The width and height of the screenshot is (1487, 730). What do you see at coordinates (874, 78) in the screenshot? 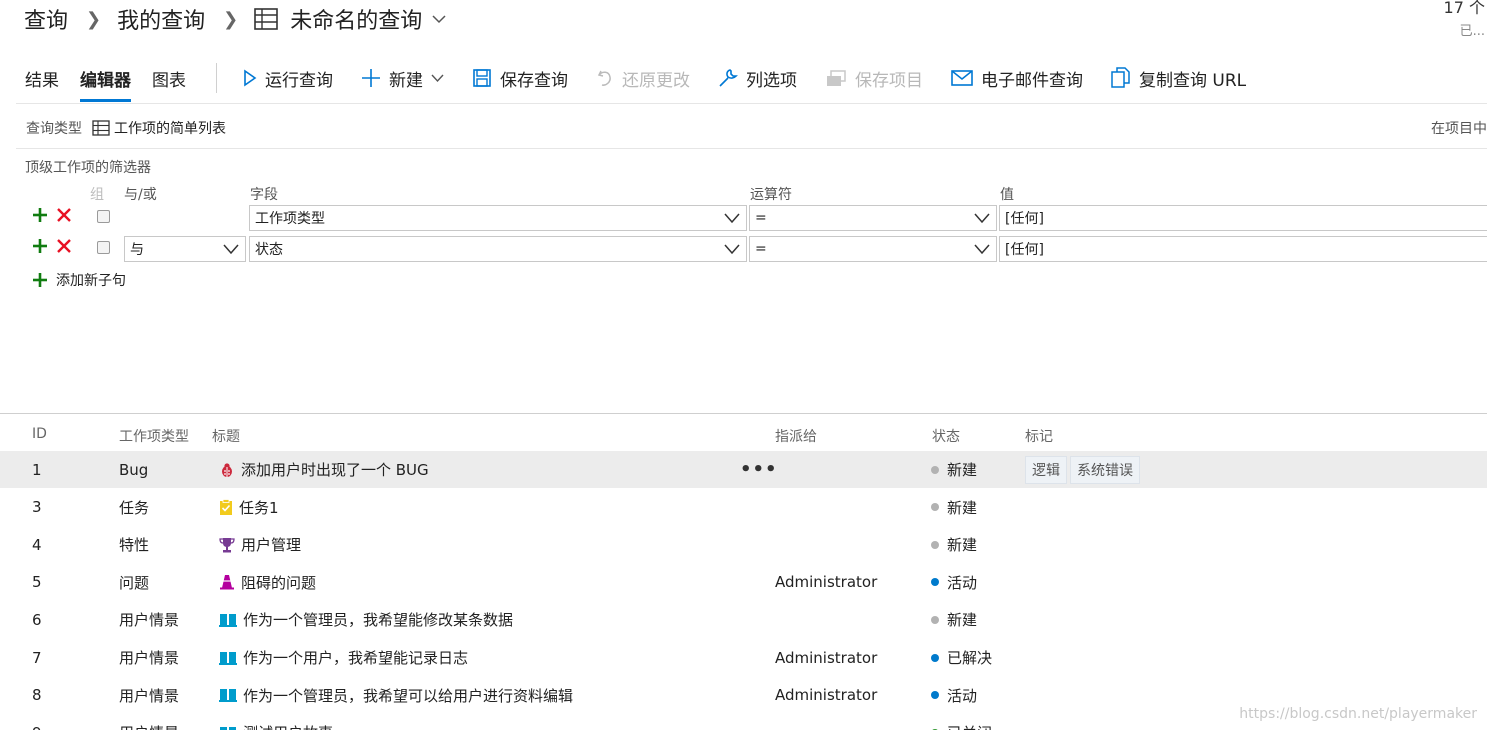
I see `save-items-button: 保存项目` at bounding box center [874, 78].